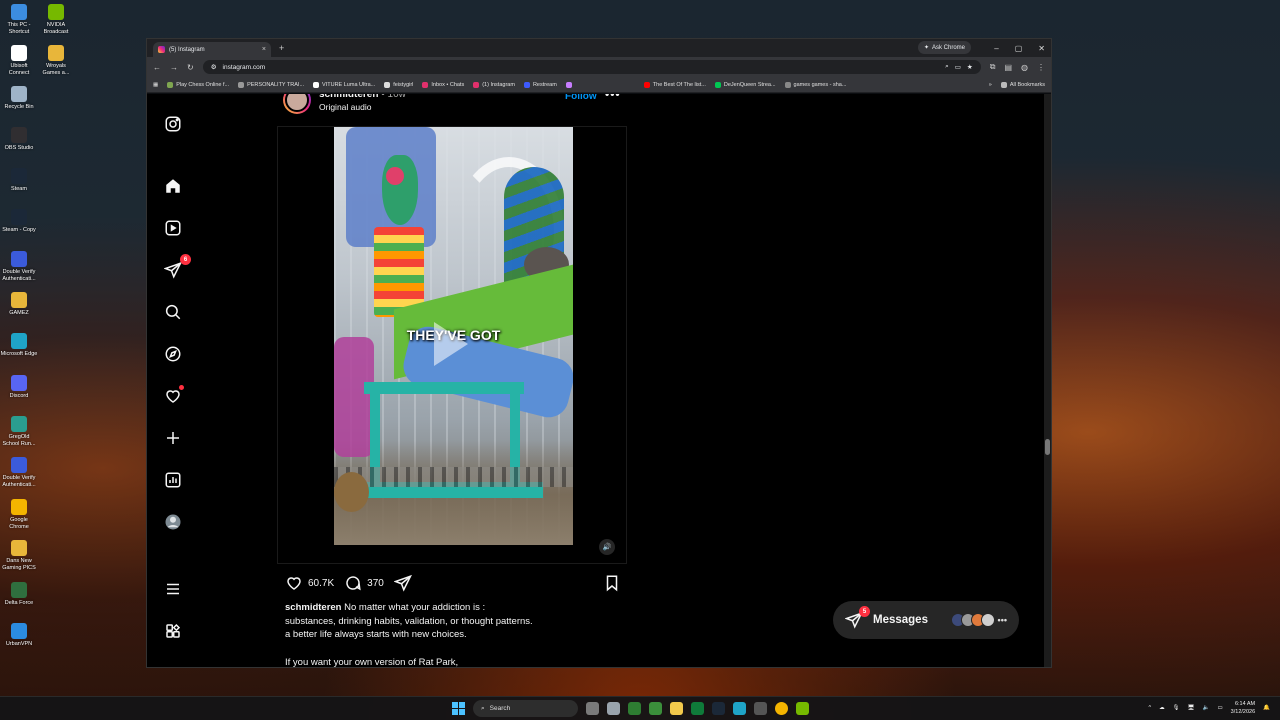  I want to click on battery-icon: ▭, so click(1219, 708).